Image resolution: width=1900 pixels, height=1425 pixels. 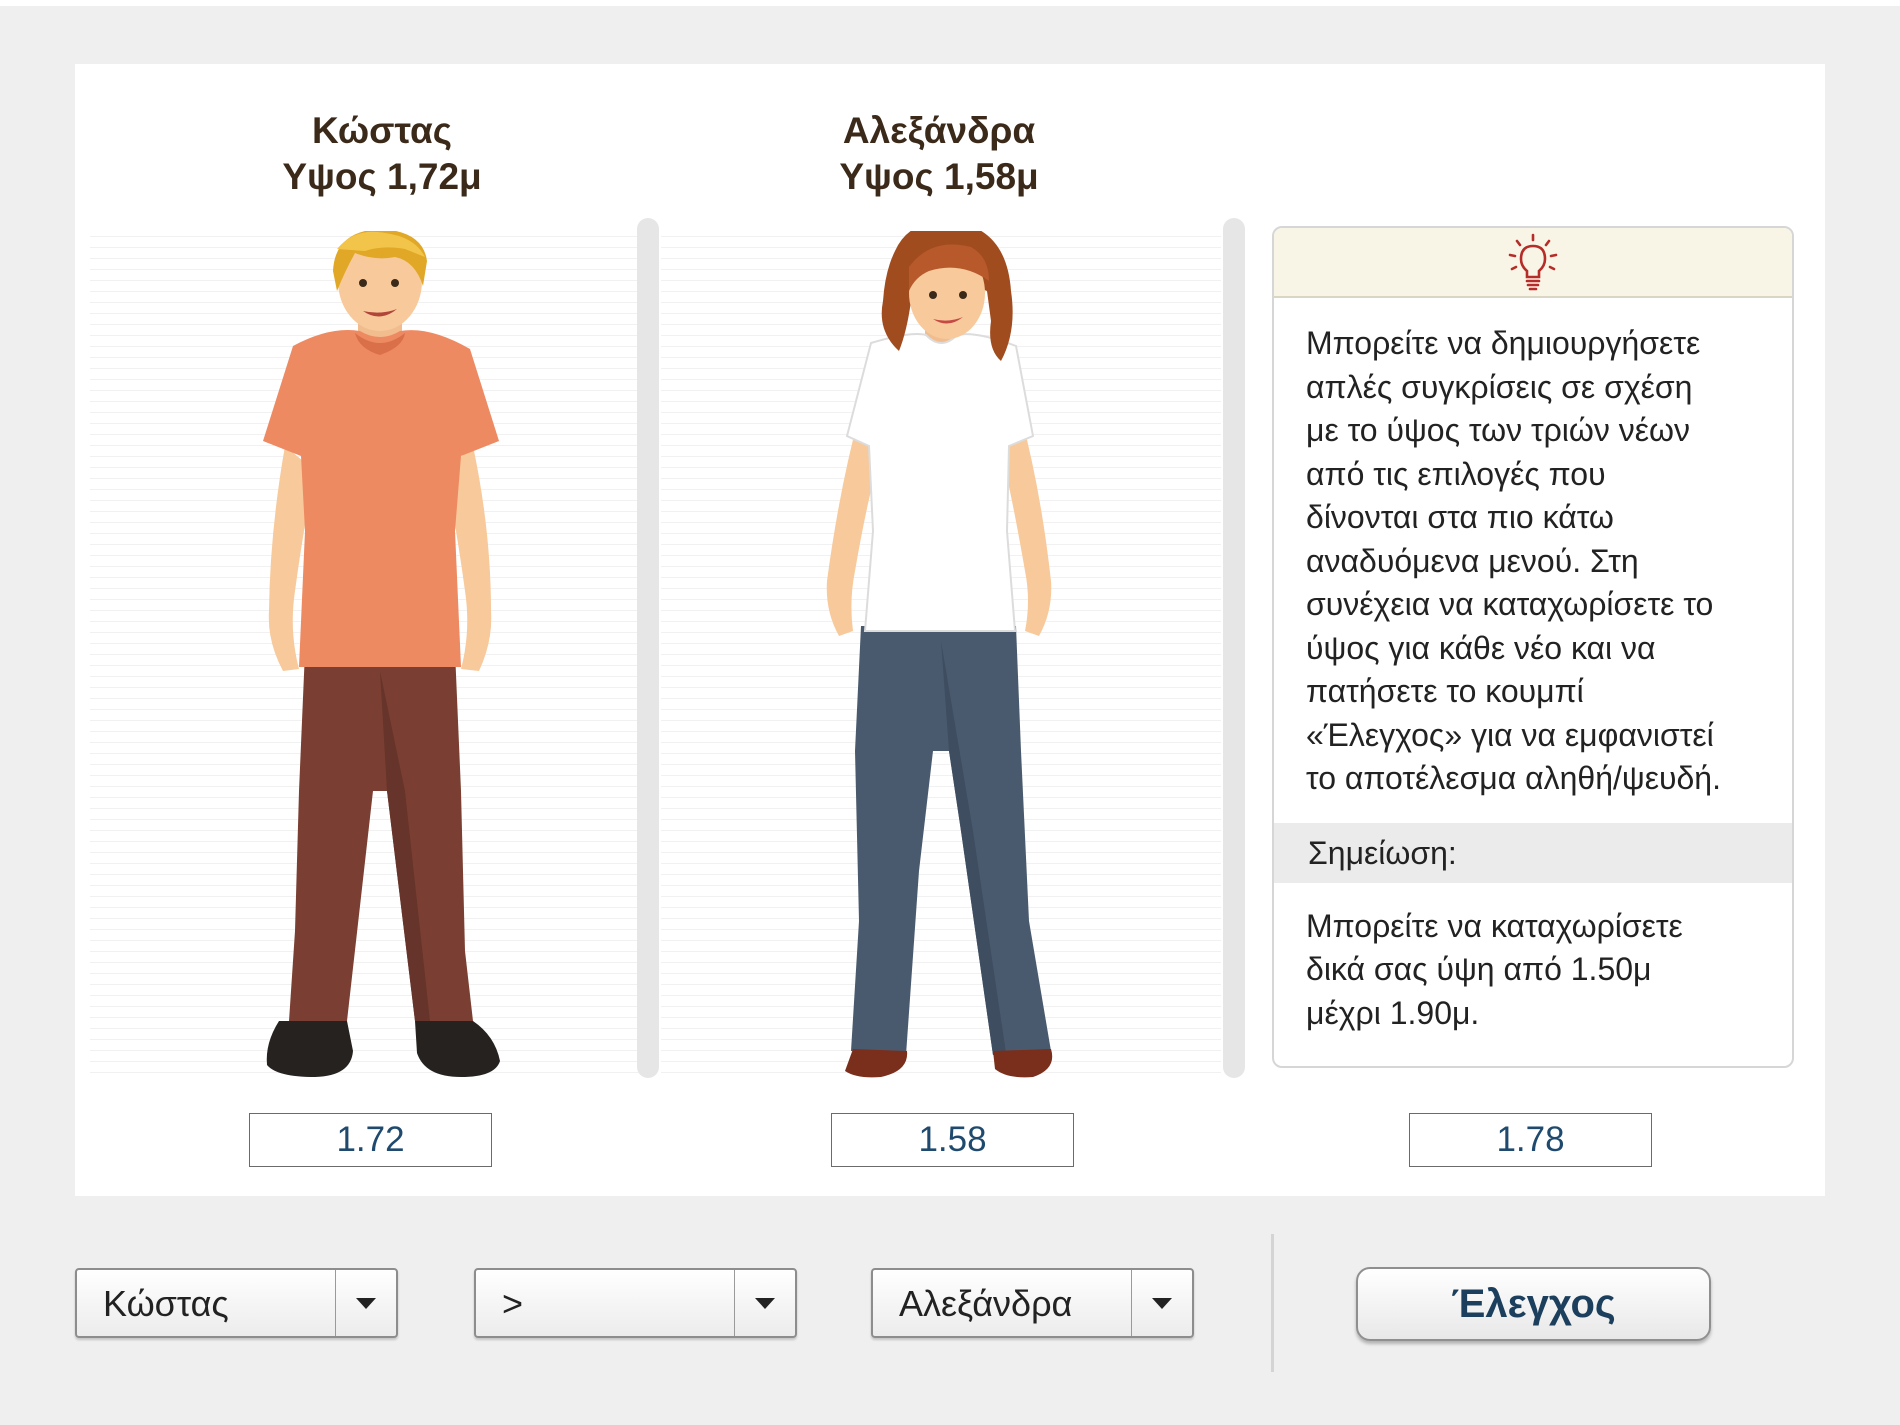 I want to click on tip-header, so click(x=1533, y=263).